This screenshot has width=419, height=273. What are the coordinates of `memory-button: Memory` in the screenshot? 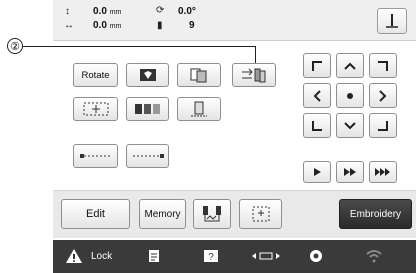 It's located at (162, 214).